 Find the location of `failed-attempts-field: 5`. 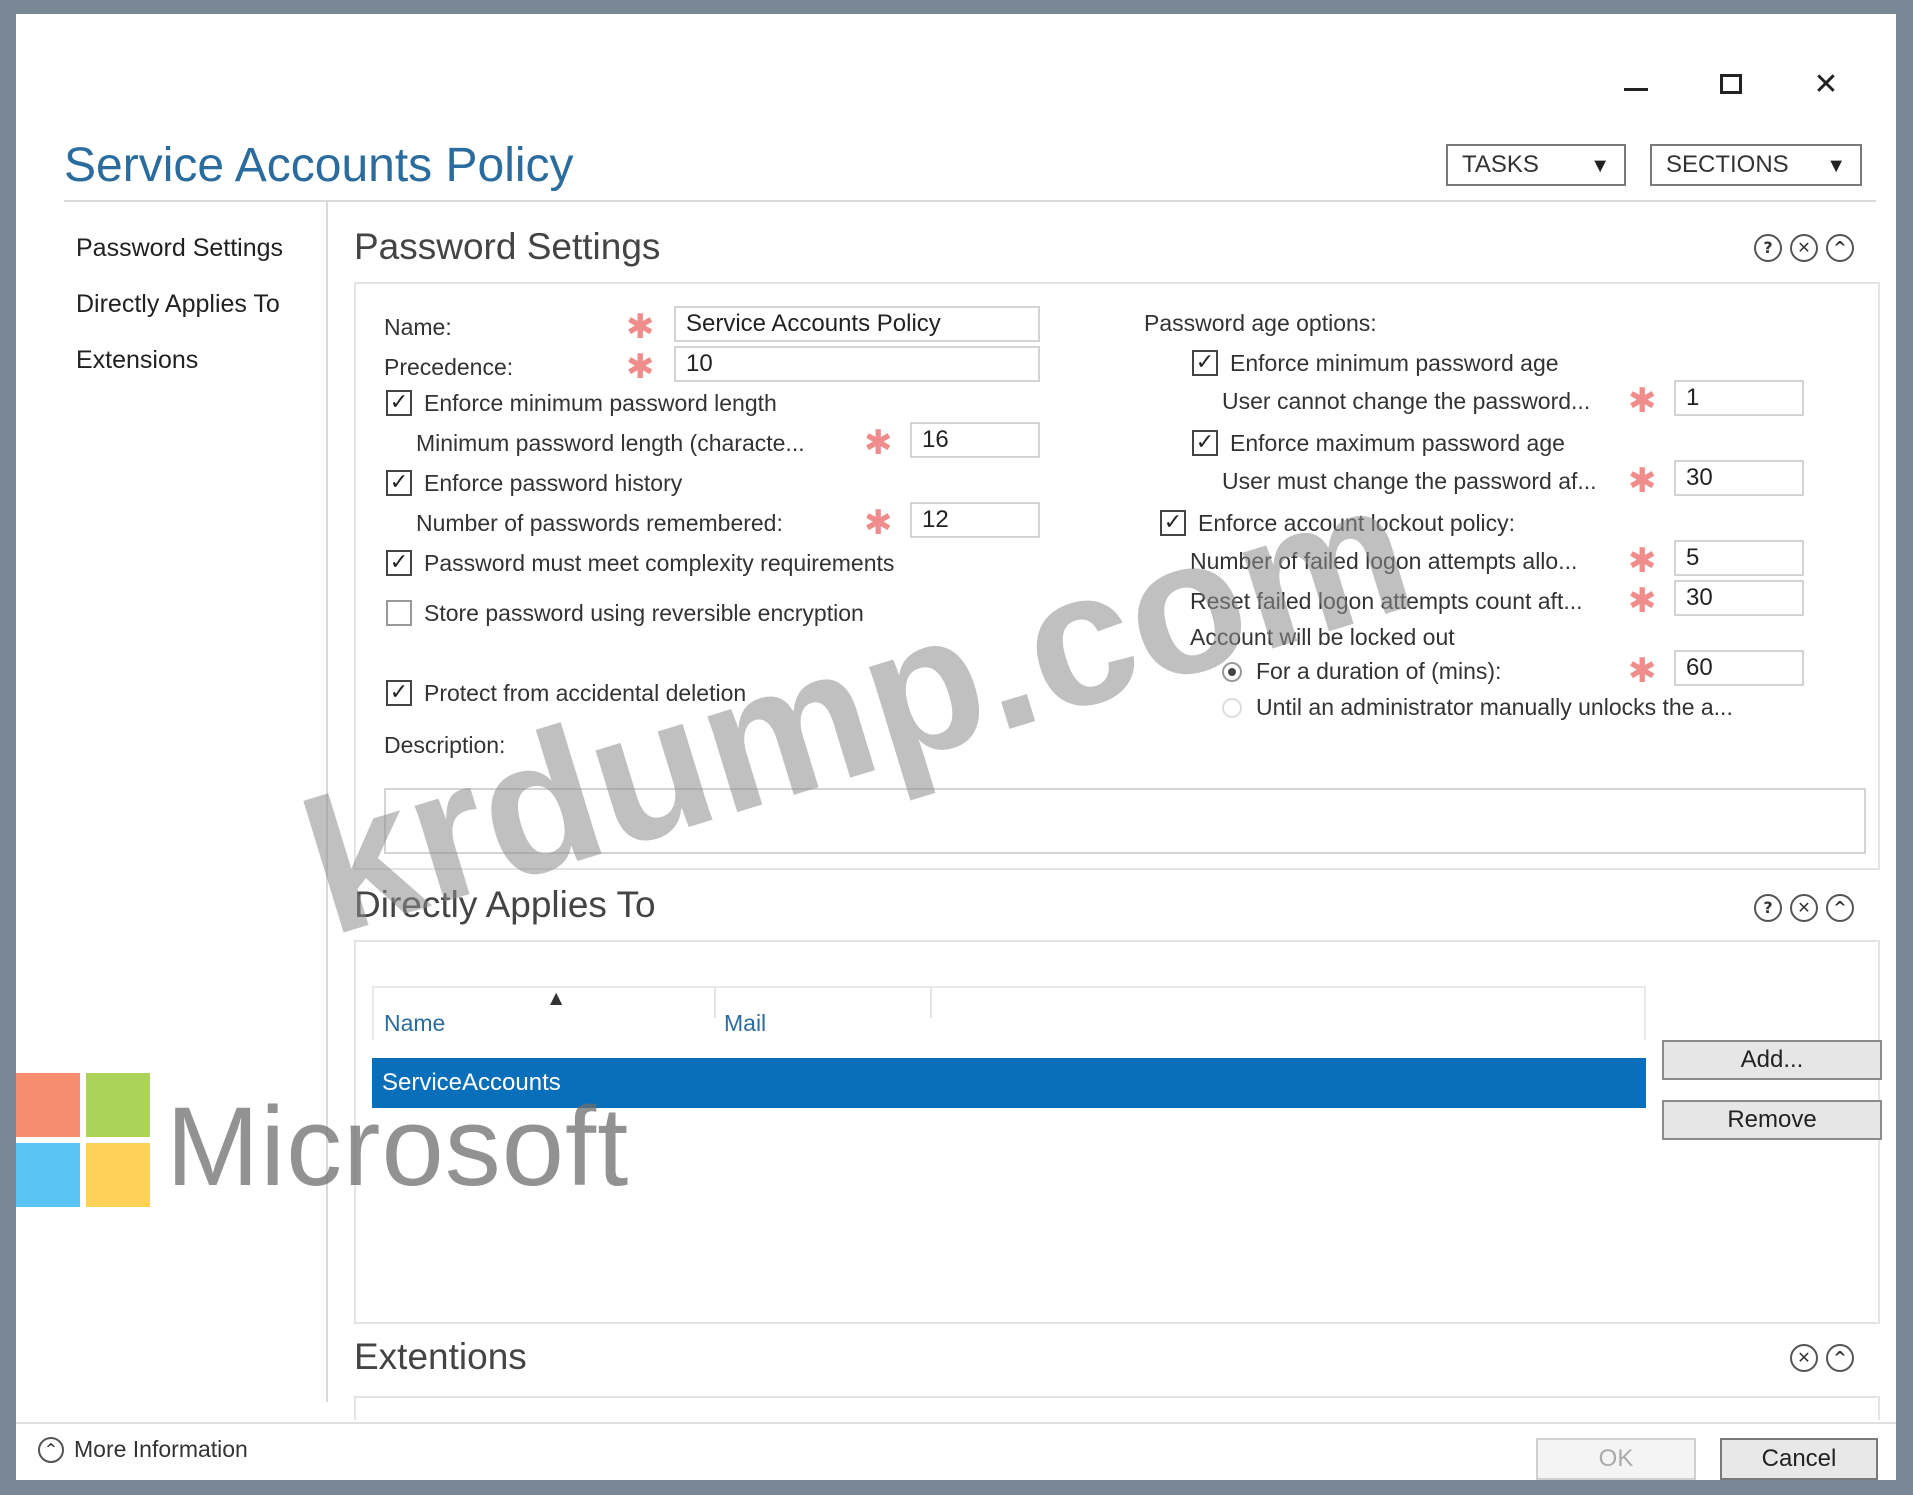

failed-attempts-field: 5 is located at coordinates (1739, 558).